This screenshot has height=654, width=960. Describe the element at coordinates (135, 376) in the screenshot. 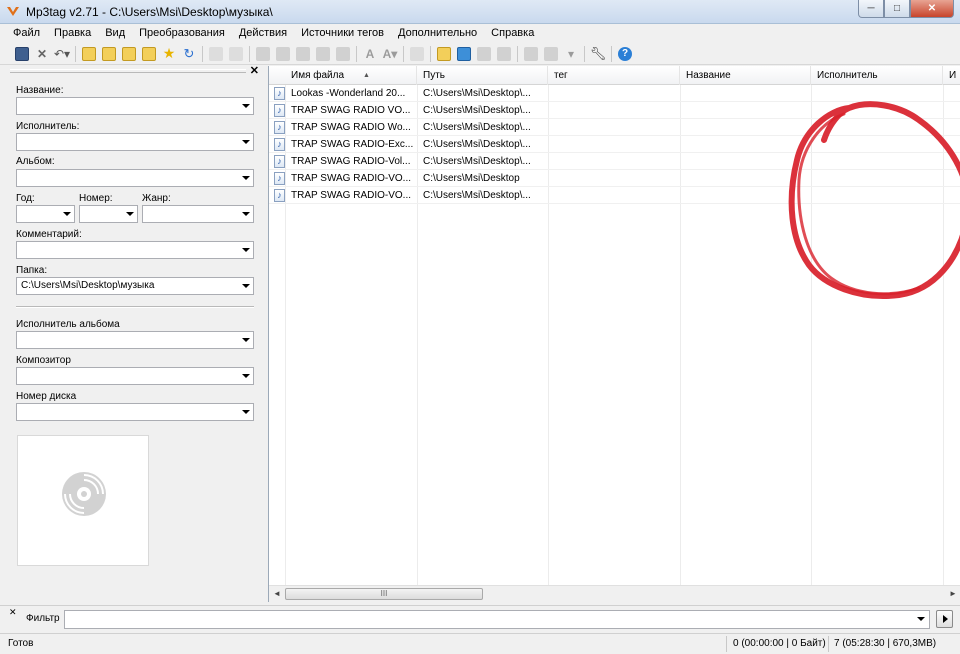

I see `composer-field` at that location.